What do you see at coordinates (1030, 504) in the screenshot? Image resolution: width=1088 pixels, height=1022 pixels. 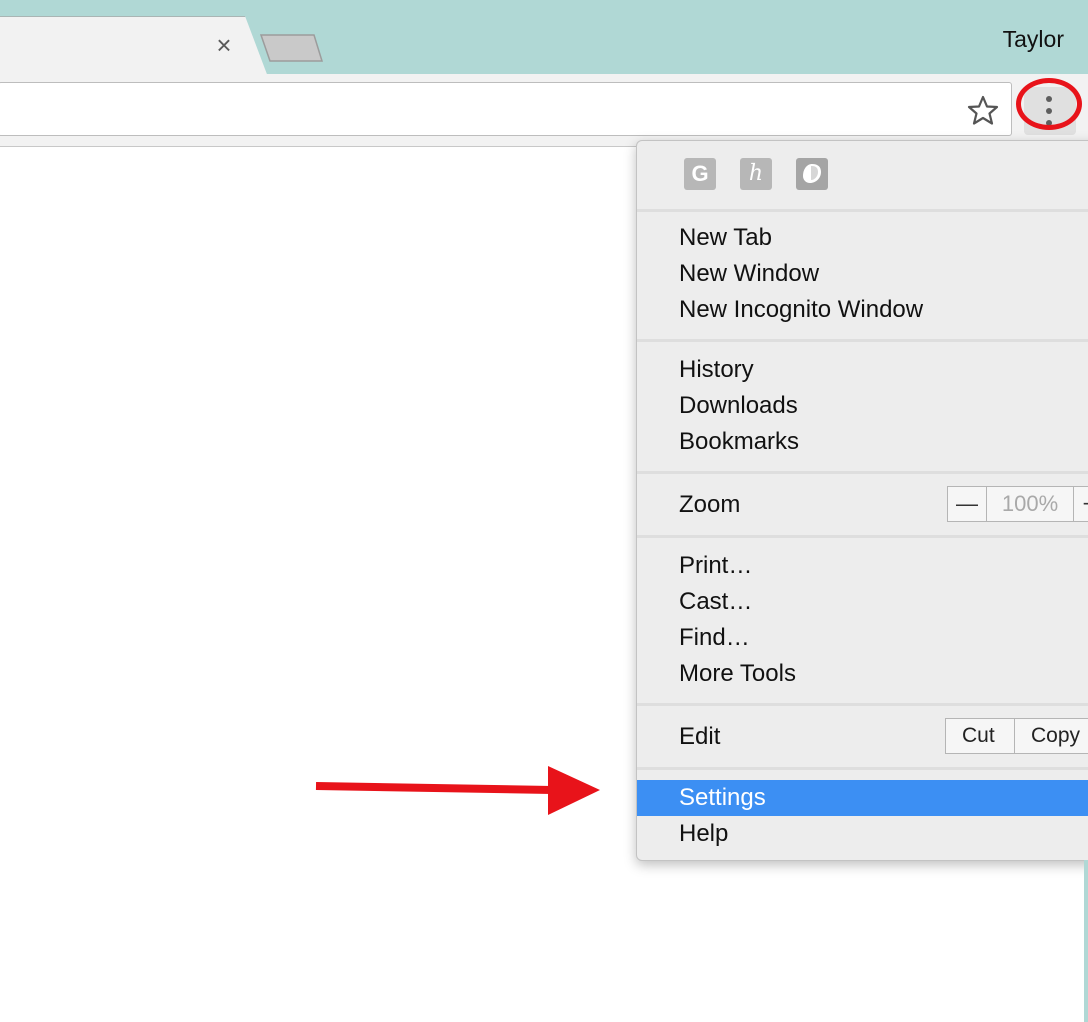 I see `zoom-level: 100%` at bounding box center [1030, 504].